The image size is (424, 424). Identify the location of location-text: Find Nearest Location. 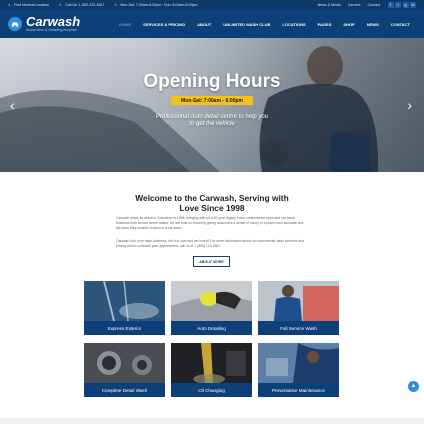
(32, 5).